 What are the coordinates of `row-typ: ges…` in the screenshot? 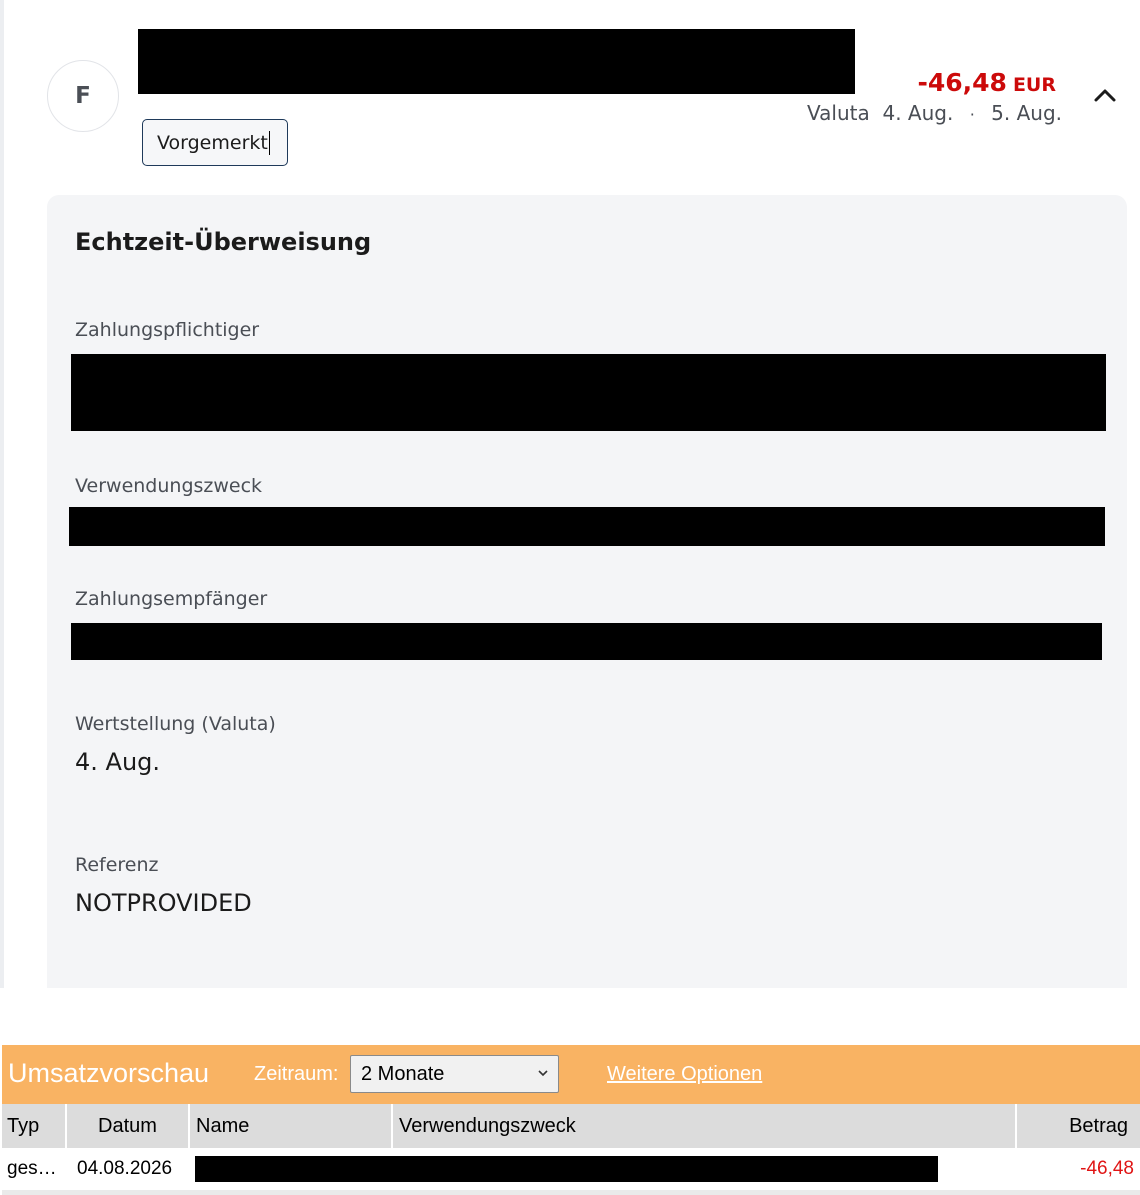 It's located at (32, 1168).